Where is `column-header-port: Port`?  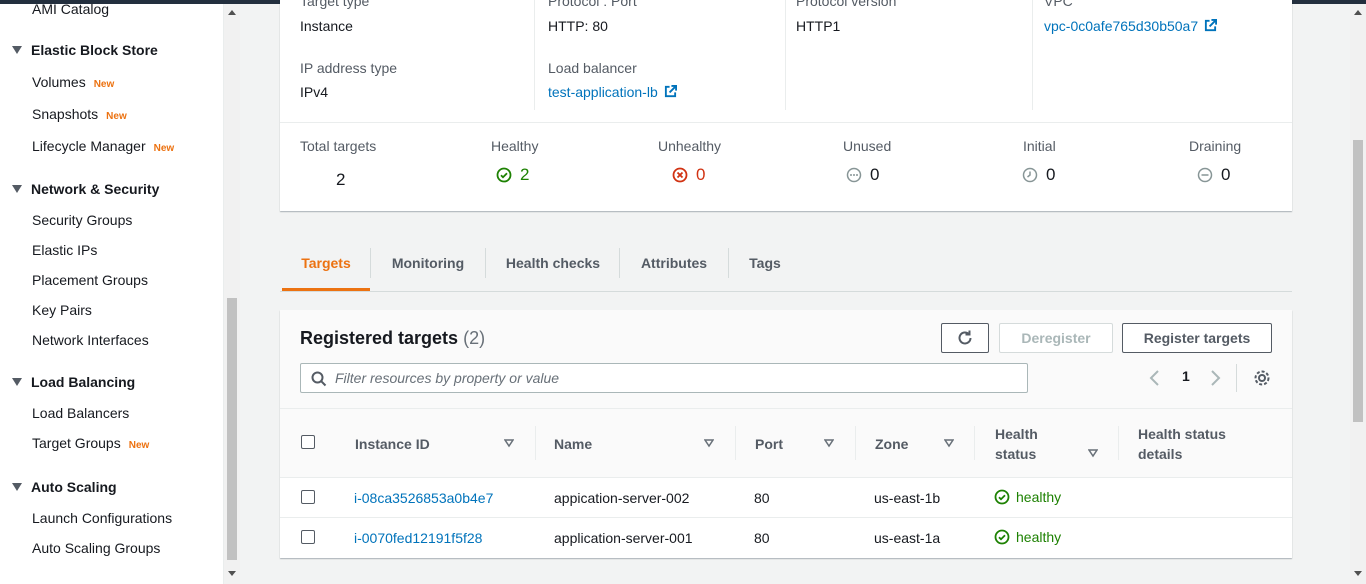 column-header-port: Port is located at coordinates (769, 444).